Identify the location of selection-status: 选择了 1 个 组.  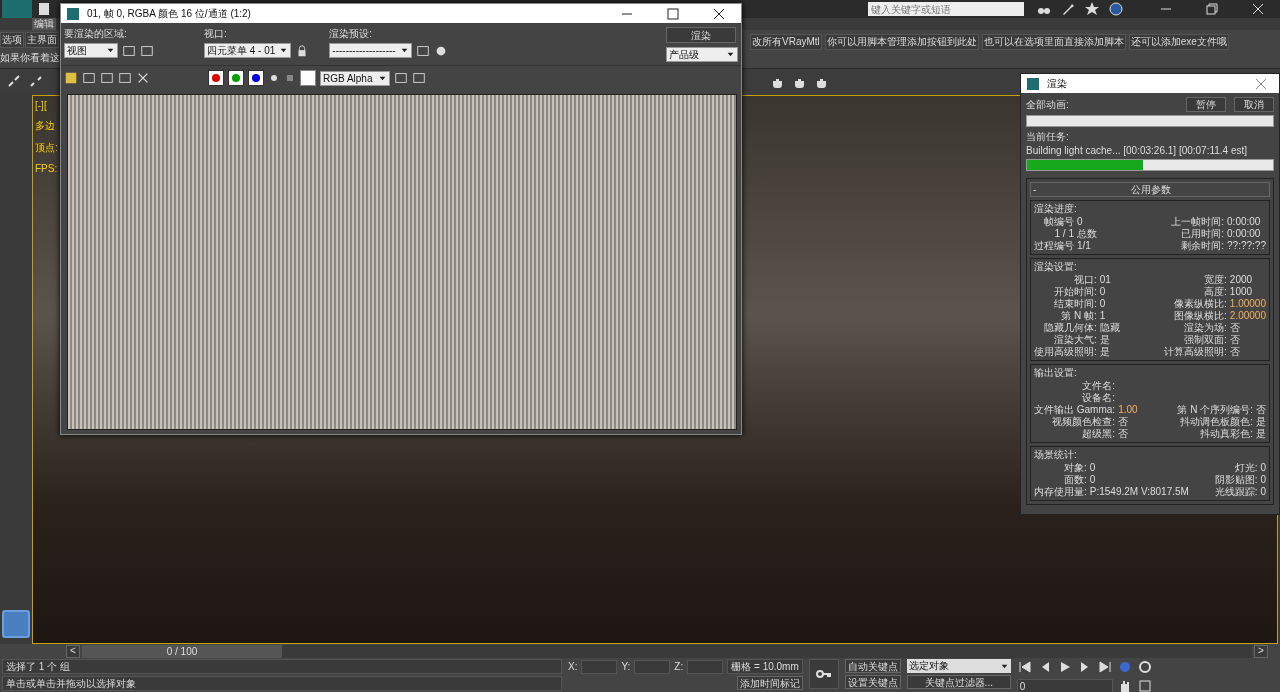
(282, 666).